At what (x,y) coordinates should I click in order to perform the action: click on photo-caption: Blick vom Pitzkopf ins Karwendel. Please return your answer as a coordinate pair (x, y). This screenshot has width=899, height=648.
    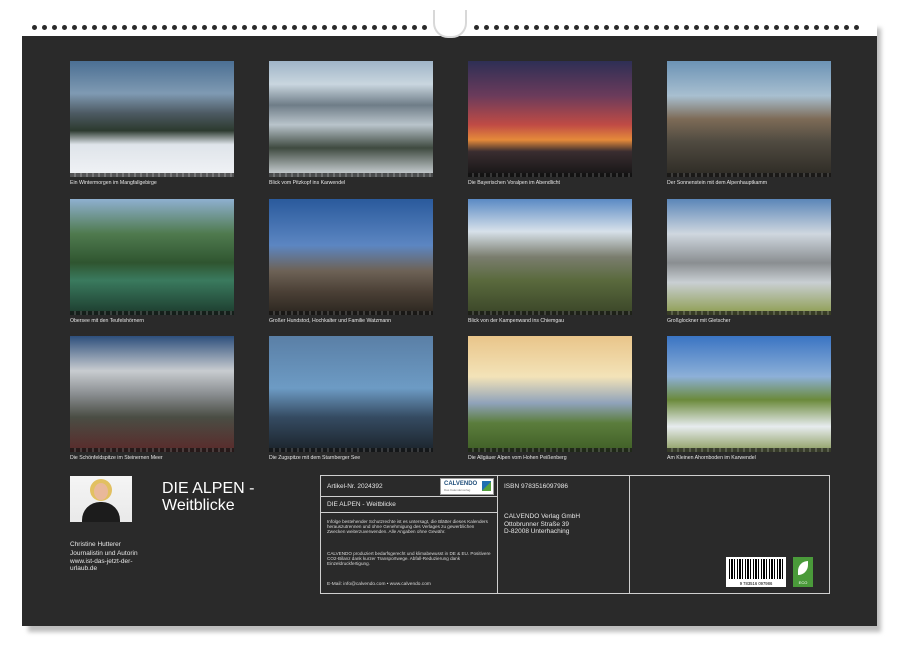
    Looking at the image, I should click on (351, 183).